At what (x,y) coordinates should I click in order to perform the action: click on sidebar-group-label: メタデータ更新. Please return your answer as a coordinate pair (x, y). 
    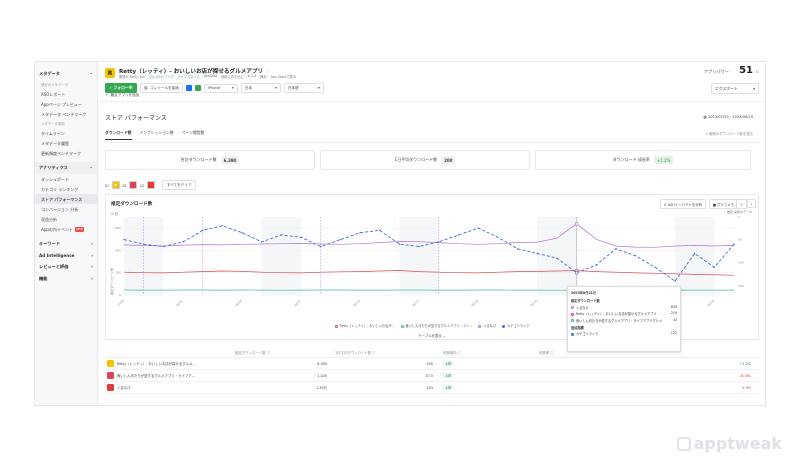
    Looking at the image, I should click on (53, 124).